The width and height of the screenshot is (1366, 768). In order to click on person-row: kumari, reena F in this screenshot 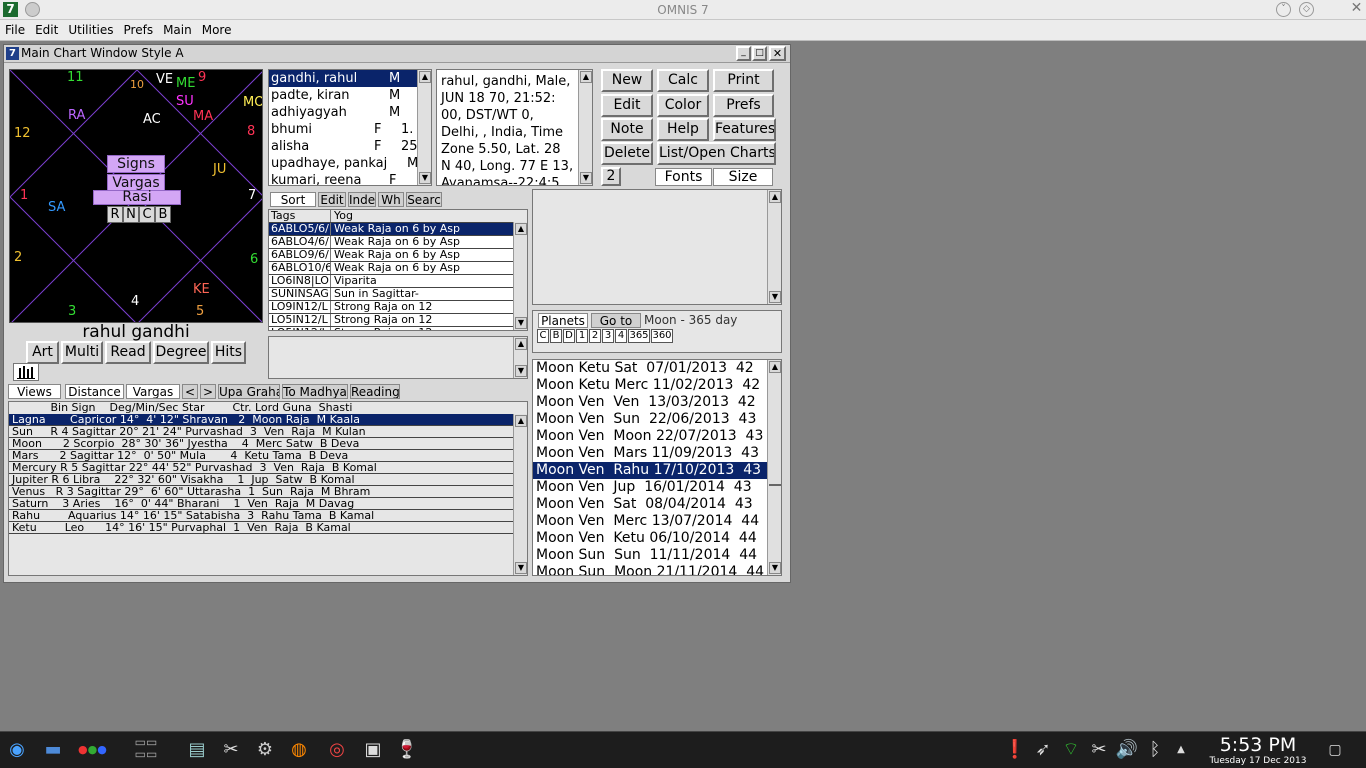, I will do `click(350, 178)`.